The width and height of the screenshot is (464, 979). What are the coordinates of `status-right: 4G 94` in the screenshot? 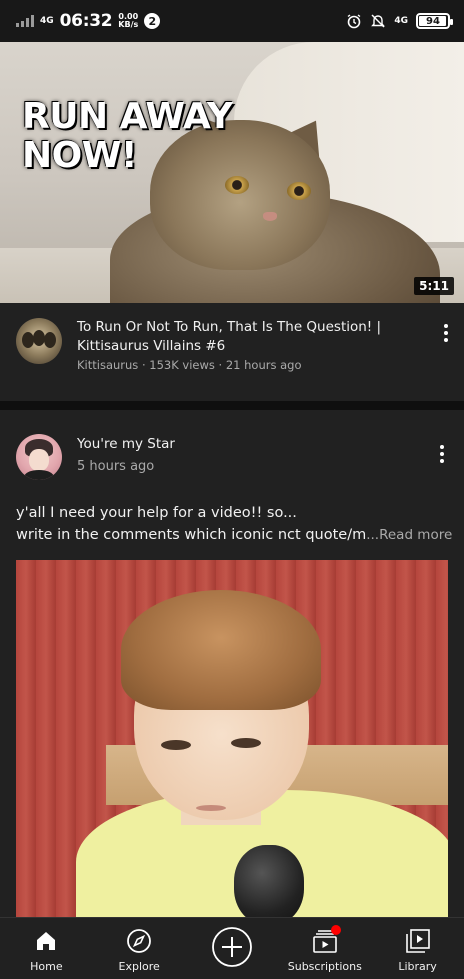 It's located at (399, 21).